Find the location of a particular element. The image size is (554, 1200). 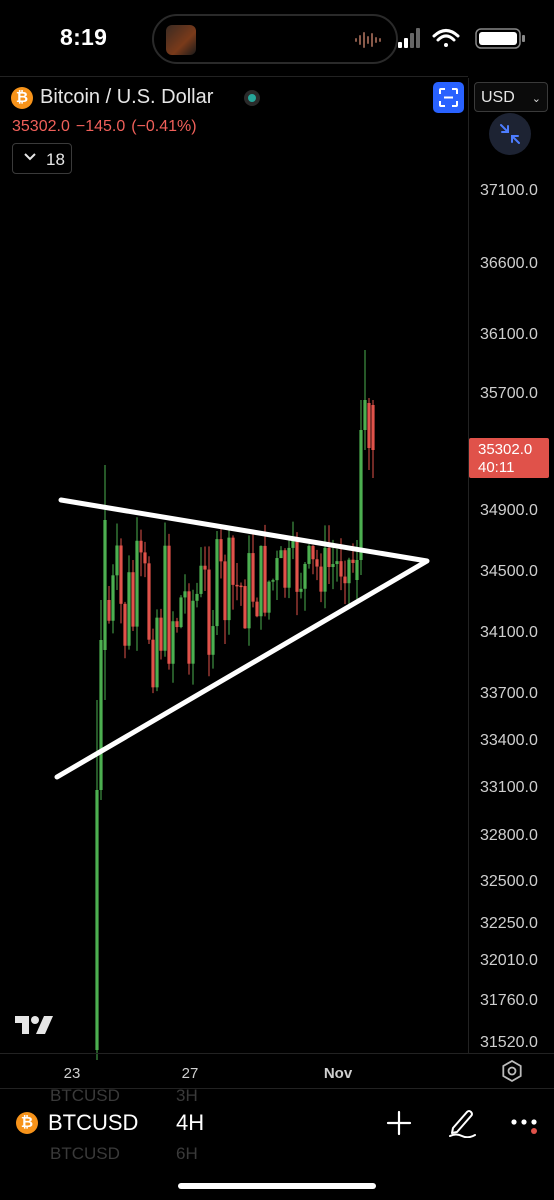

last-price-label: 35302.0 40:11 is located at coordinates (509, 458).